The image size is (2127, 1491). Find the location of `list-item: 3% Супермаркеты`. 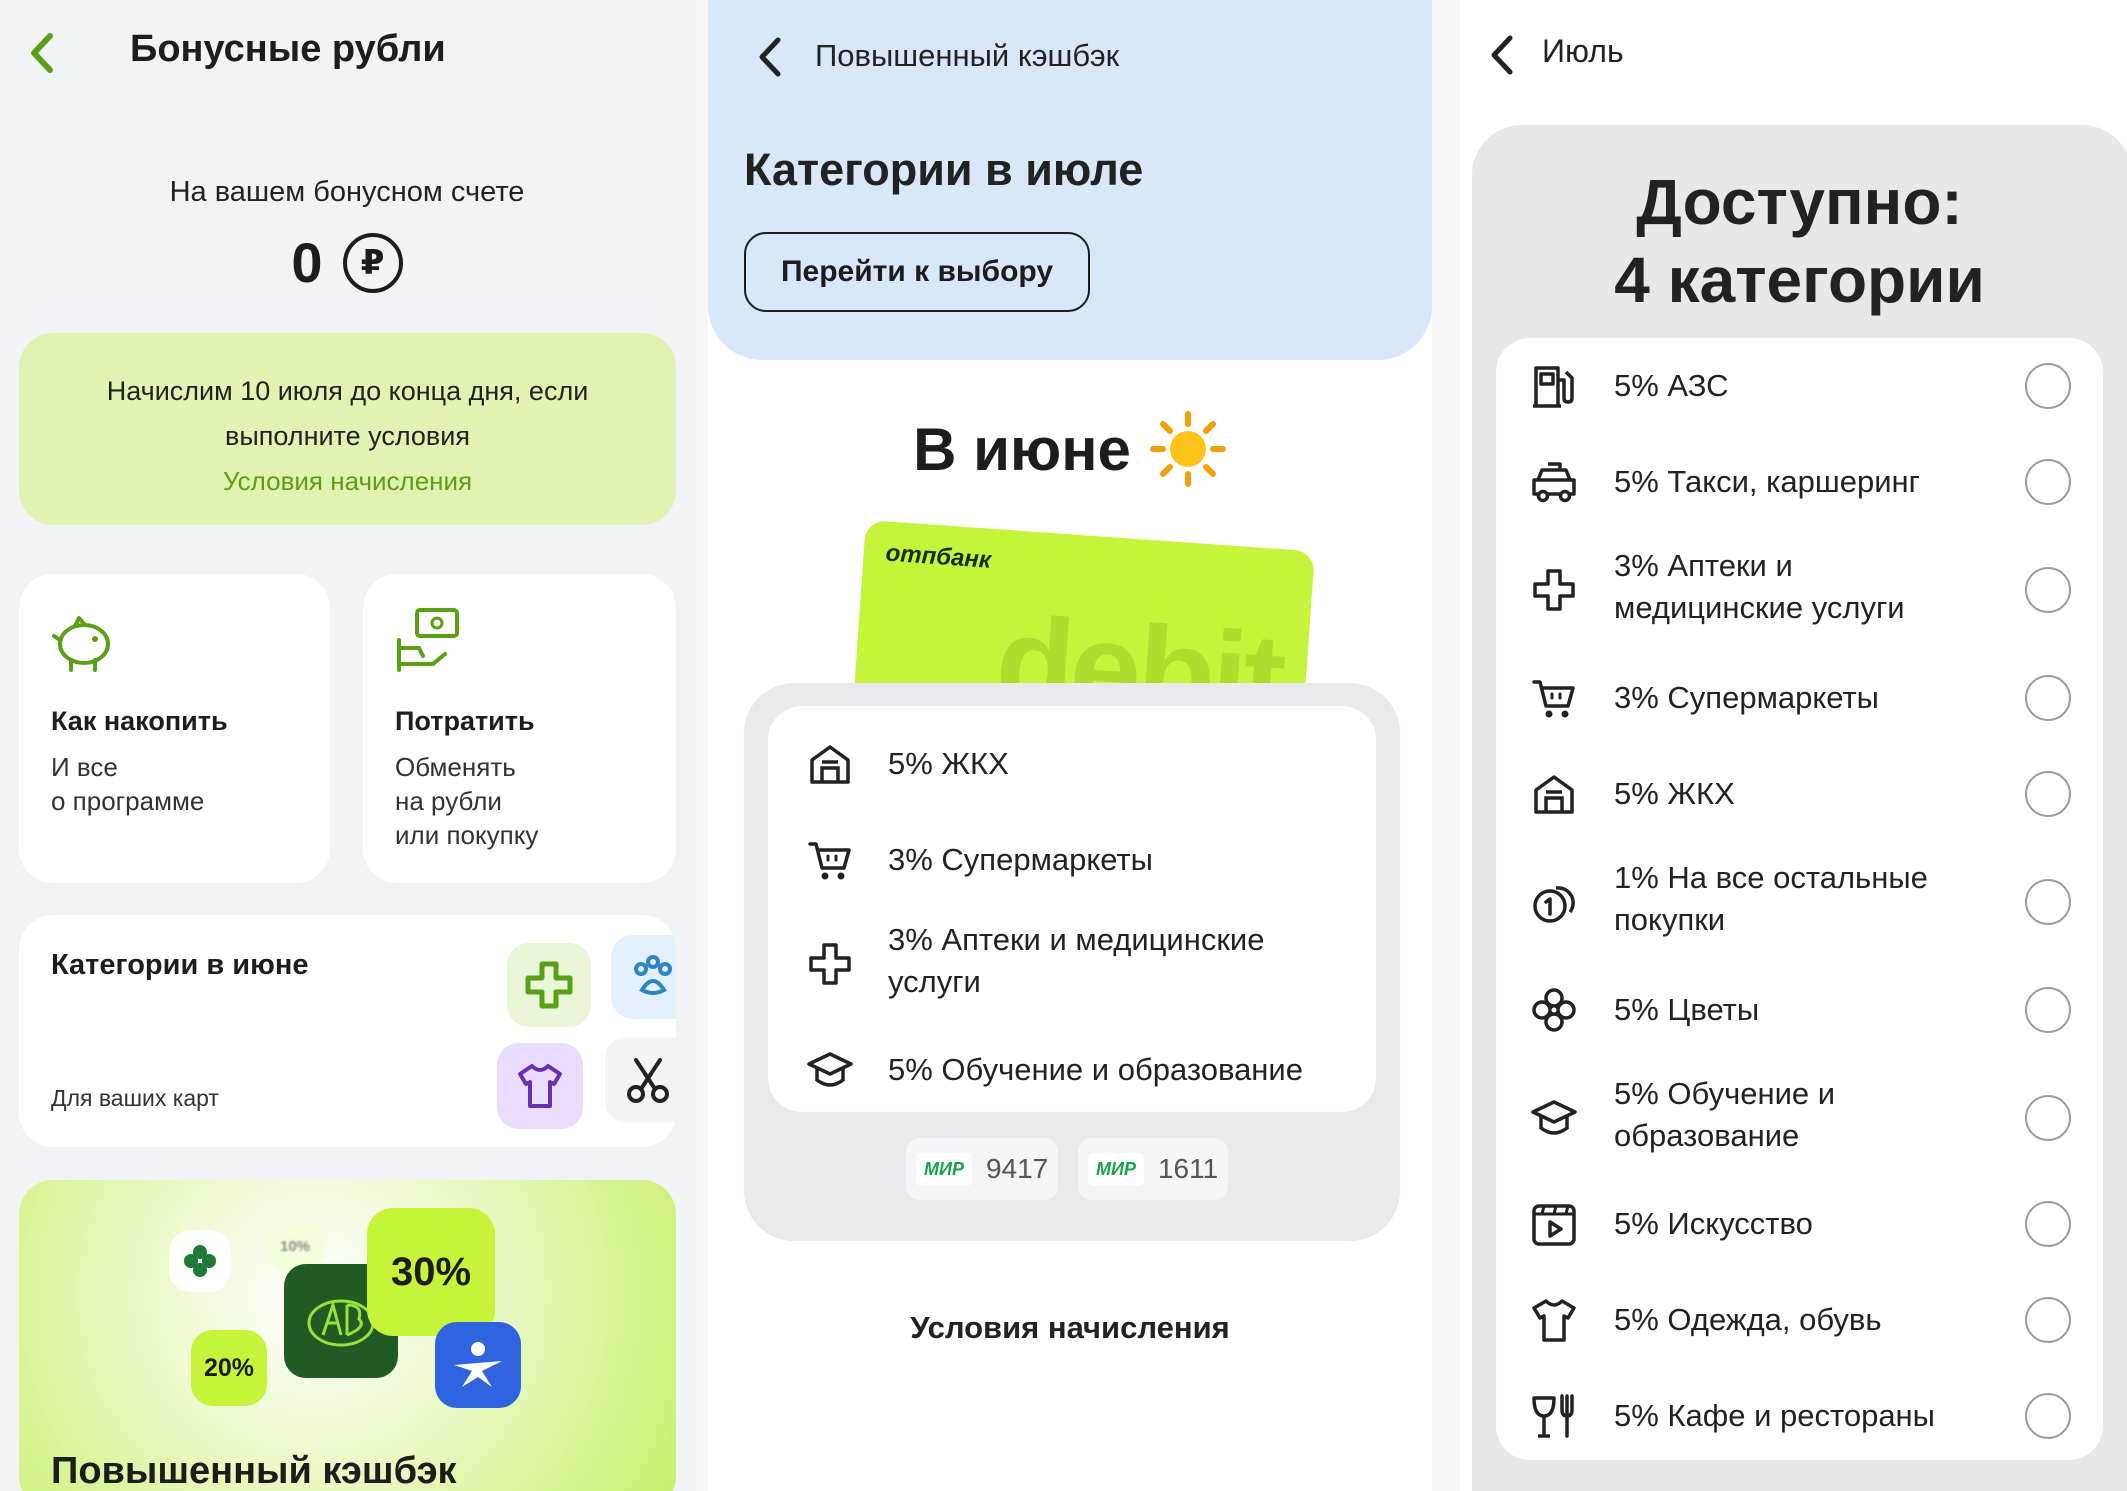

list-item: 3% Супермаркеты is located at coordinates (1072, 860).